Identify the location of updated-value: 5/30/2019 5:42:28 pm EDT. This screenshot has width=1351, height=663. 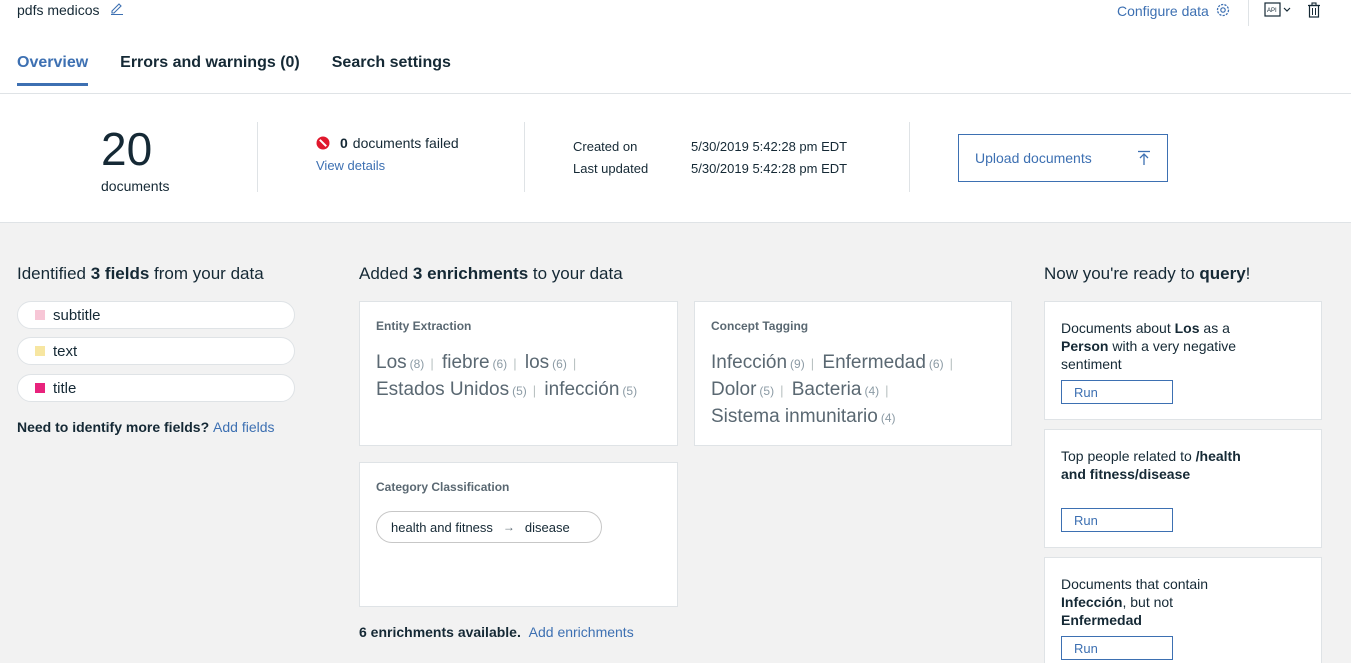
(769, 168).